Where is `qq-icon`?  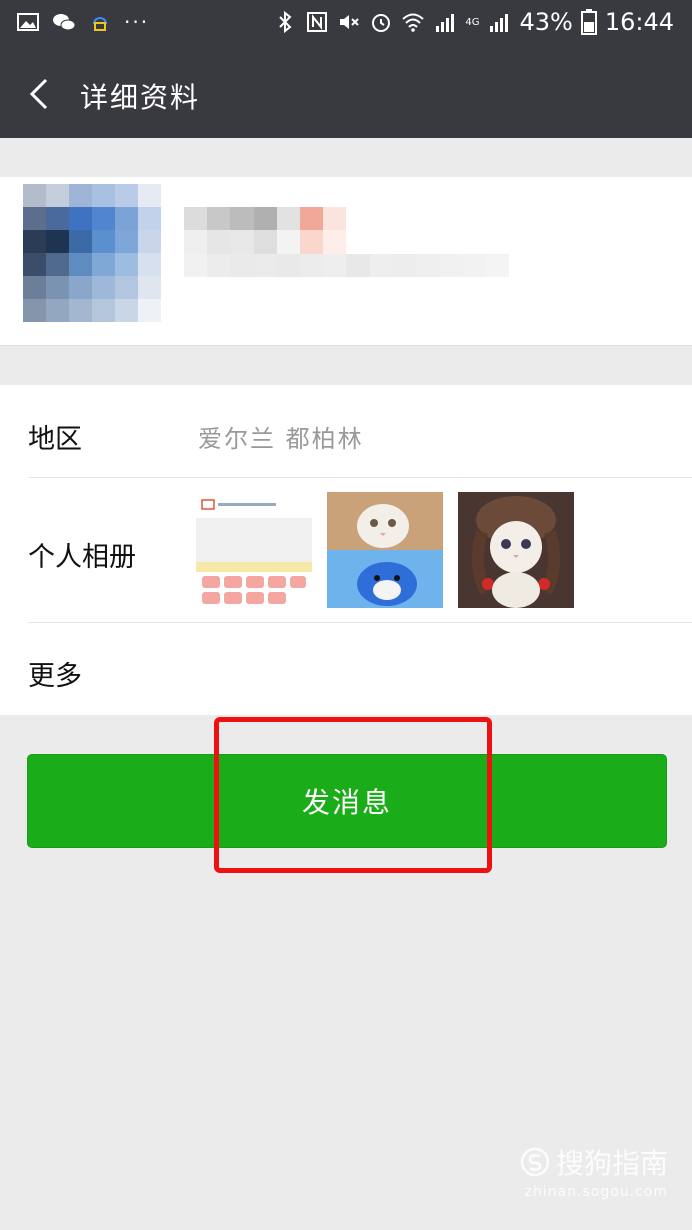 qq-icon is located at coordinates (100, 24).